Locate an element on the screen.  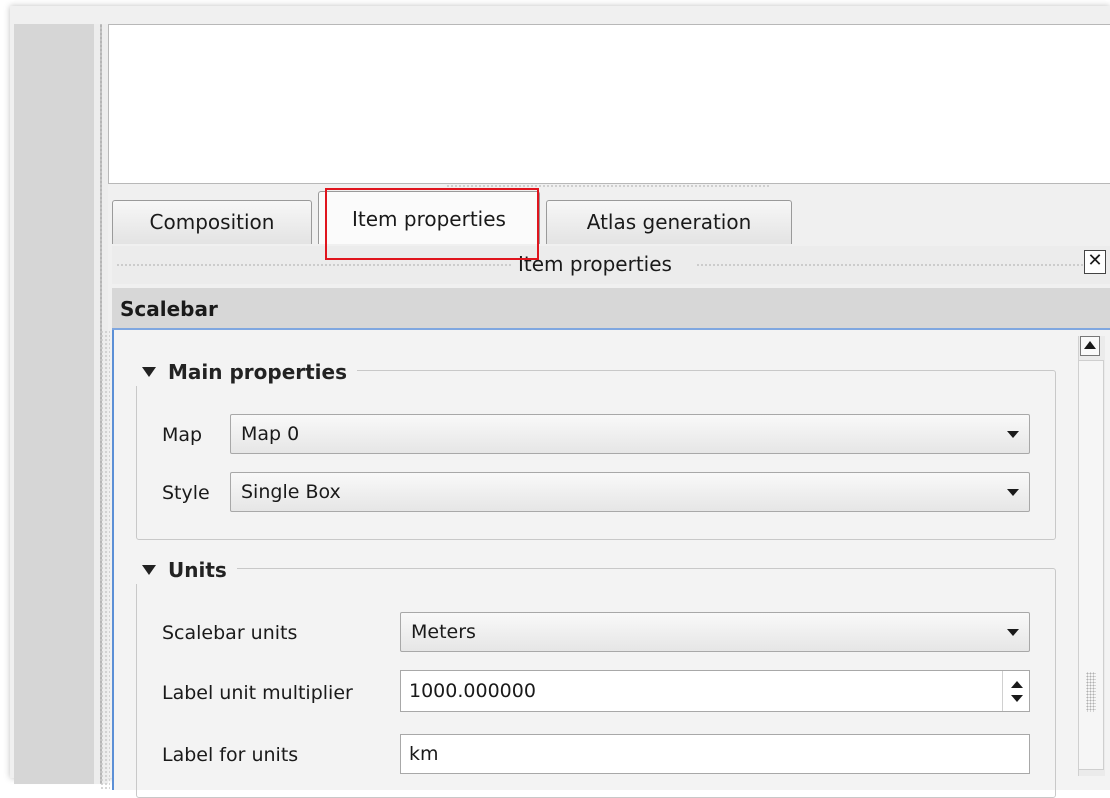
scalebar-units-label: Scalebar units is located at coordinates (230, 633).